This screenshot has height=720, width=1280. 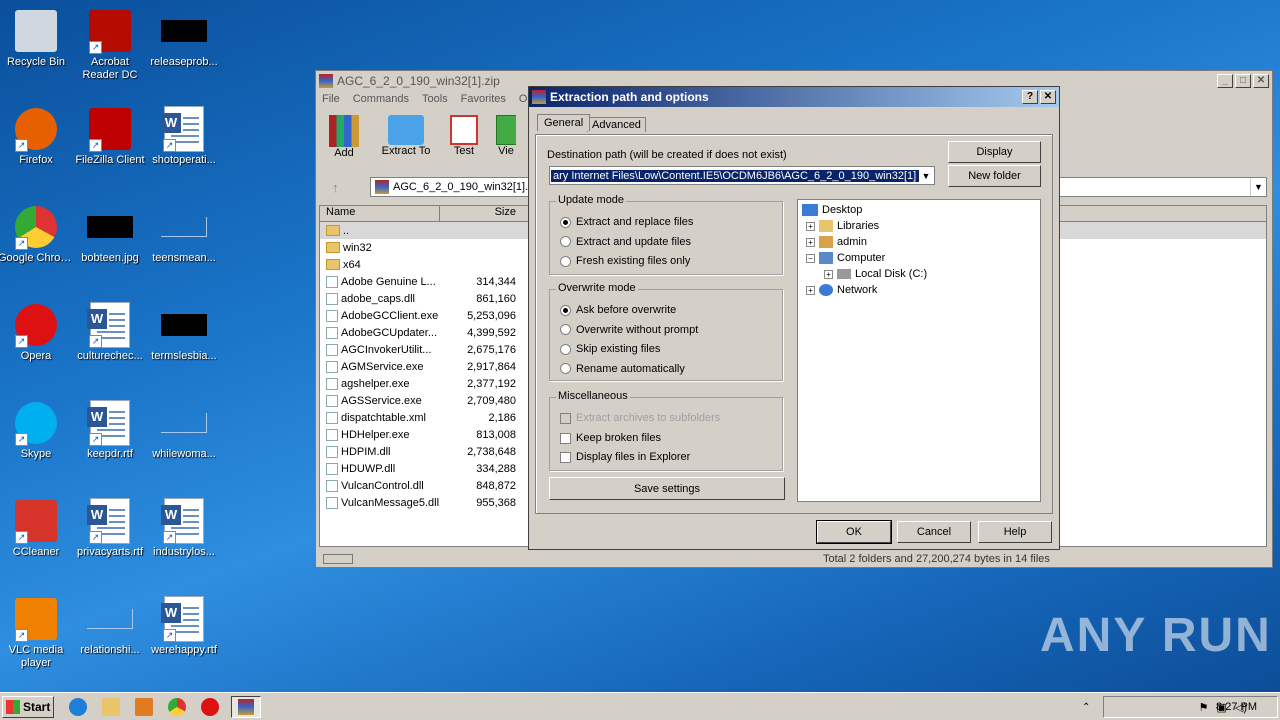 I want to click on radio-extract-and-update-files: Extract and update files, so click(x=625, y=242).